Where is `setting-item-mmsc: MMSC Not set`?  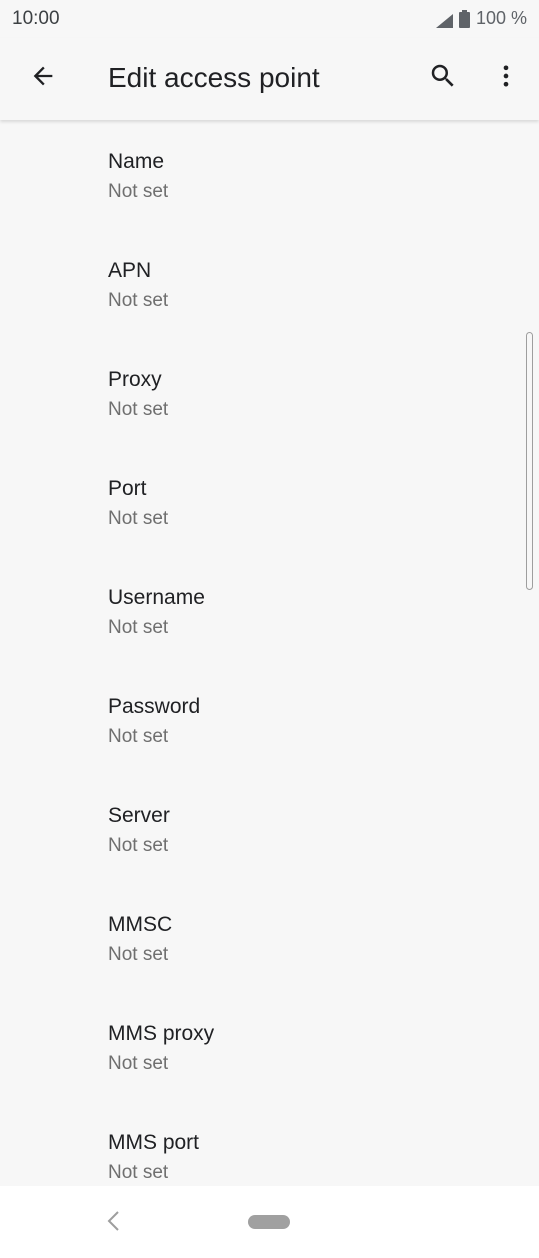 setting-item-mmsc: MMSC Not set is located at coordinates (269, 937).